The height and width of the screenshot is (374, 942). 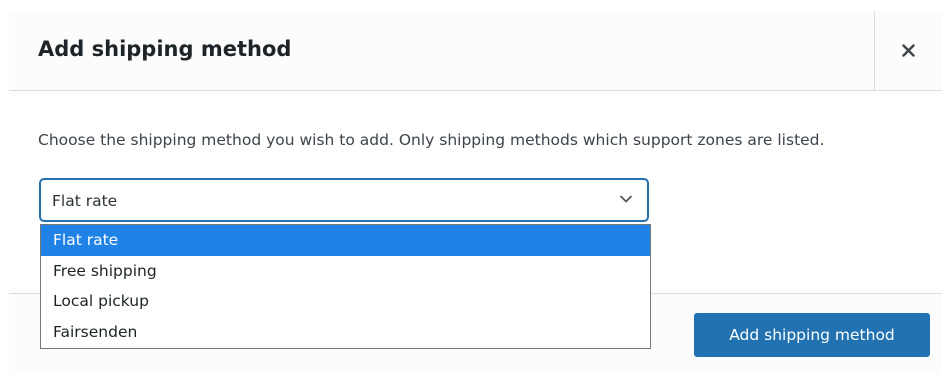 What do you see at coordinates (345, 271) in the screenshot?
I see `dropdown-option: Free shipping` at bounding box center [345, 271].